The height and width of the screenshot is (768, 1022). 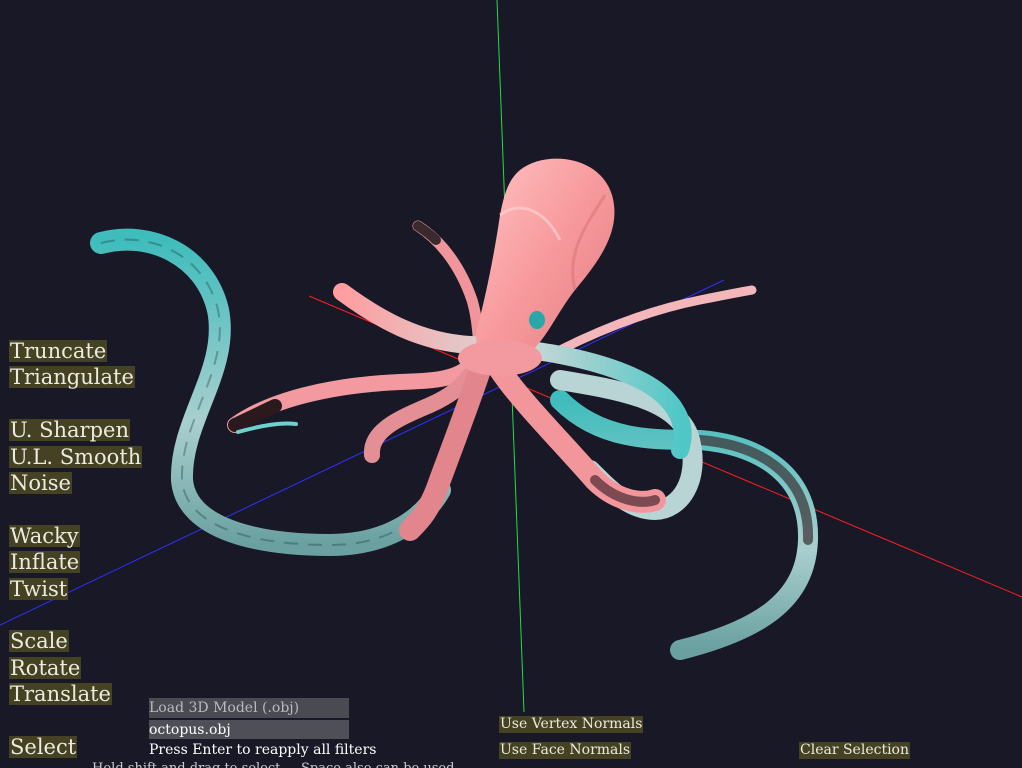 What do you see at coordinates (58, 351) in the screenshot?
I see `truncate-button: Truncate` at bounding box center [58, 351].